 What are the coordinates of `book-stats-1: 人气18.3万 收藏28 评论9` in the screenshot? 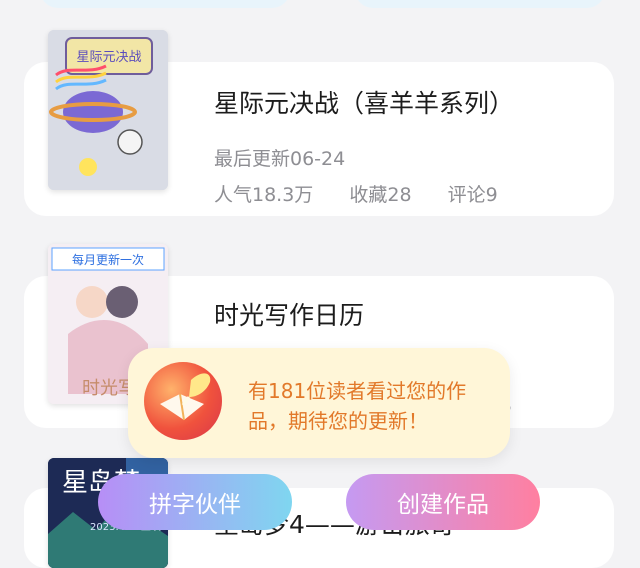 It's located at (371, 193).